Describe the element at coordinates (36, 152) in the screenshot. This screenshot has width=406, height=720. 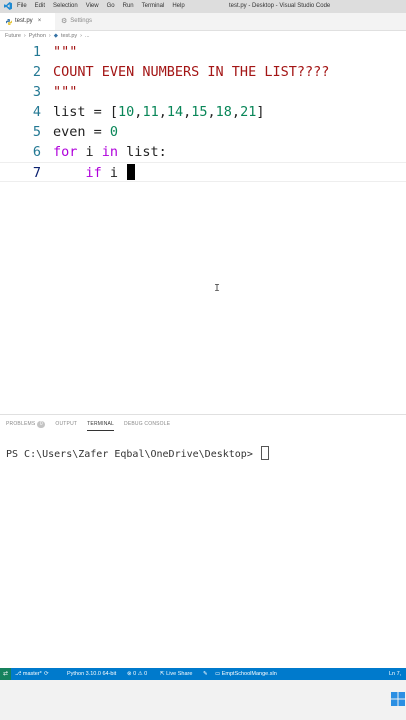
I see `line-number: 6` at that location.